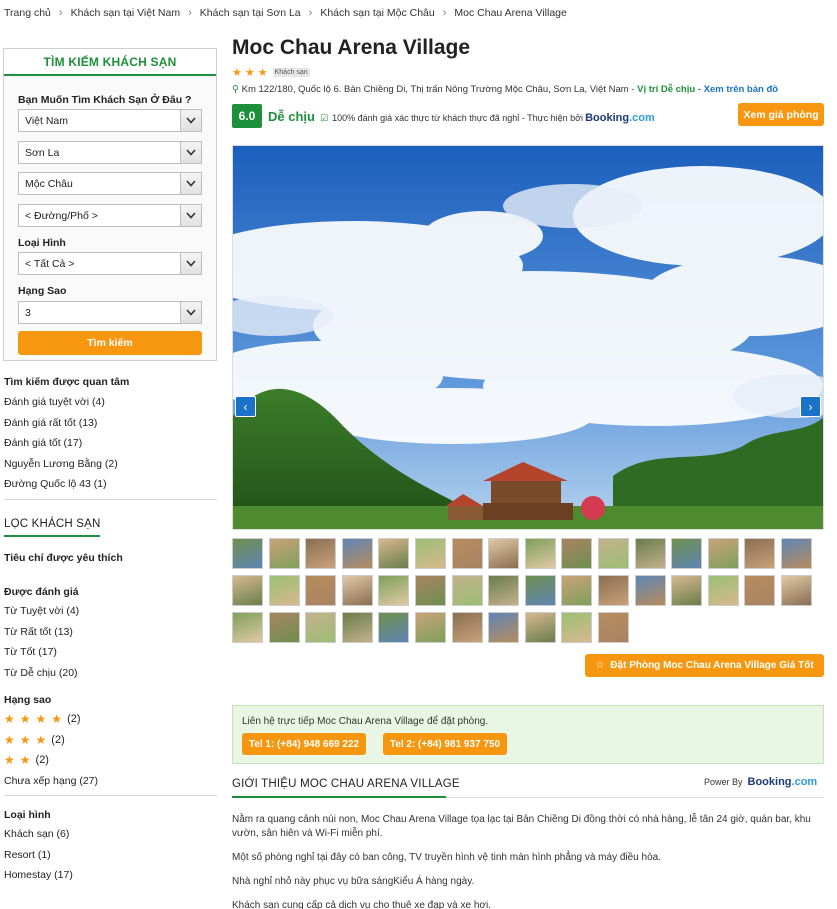 This screenshot has width=837, height=909. Describe the element at coordinates (110, 423) in the screenshot. I see `popular-search-link: Đánh giá rất tốt (13)` at that location.